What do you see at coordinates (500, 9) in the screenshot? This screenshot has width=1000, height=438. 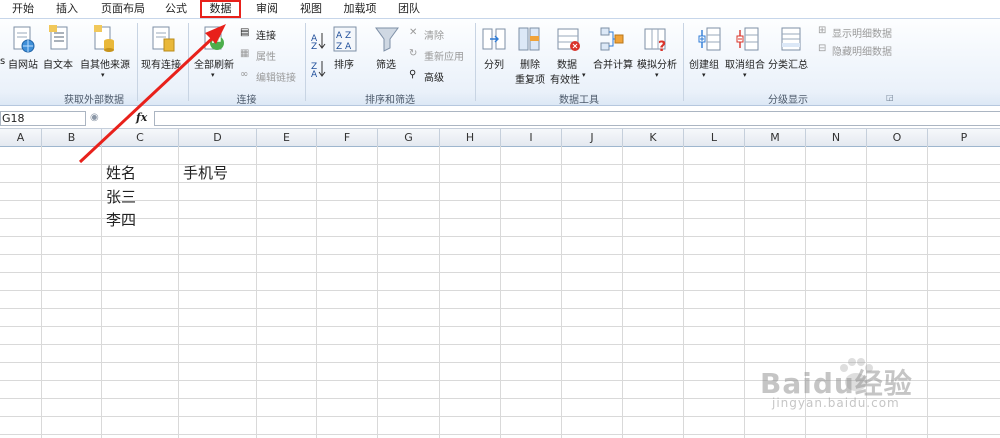 I see `ribbon-tab-bar: 开始 插入 页面布局 公式 数据 审阅 视图 加载项 团队` at bounding box center [500, 9].